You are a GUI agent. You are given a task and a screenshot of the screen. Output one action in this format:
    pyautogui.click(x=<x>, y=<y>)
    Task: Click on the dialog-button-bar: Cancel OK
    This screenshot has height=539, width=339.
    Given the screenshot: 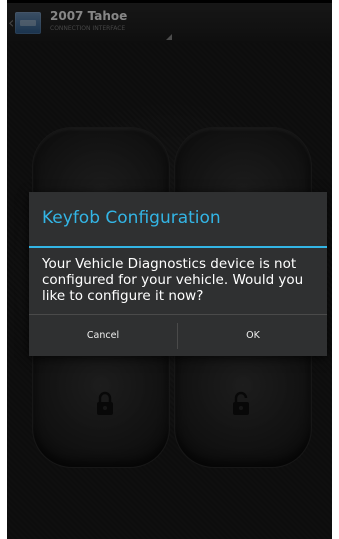 What is the action you would take?
    pyautogui.click(x=178, y=335)
    